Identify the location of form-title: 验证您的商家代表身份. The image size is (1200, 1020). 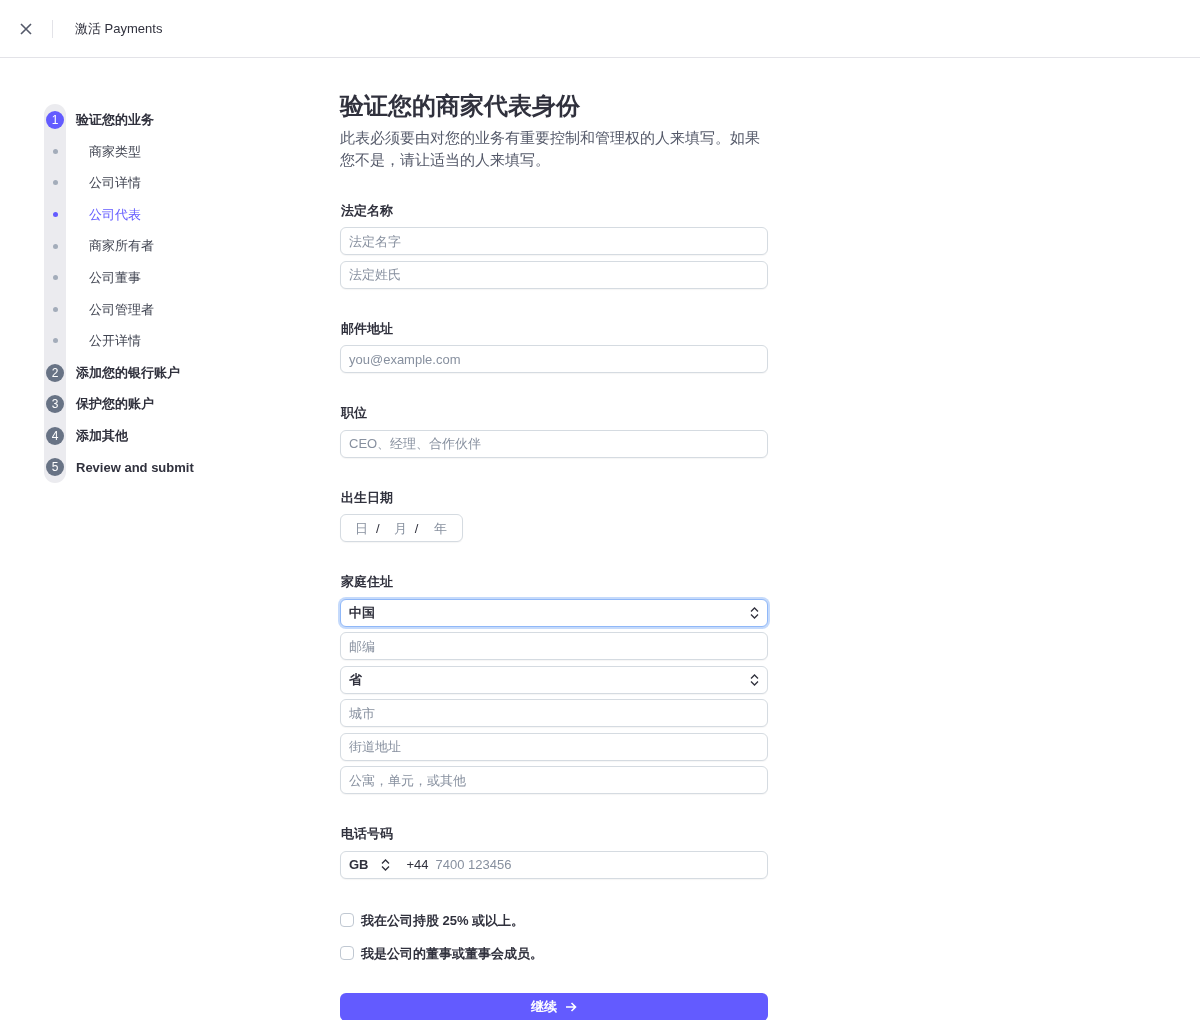
(460, 106).